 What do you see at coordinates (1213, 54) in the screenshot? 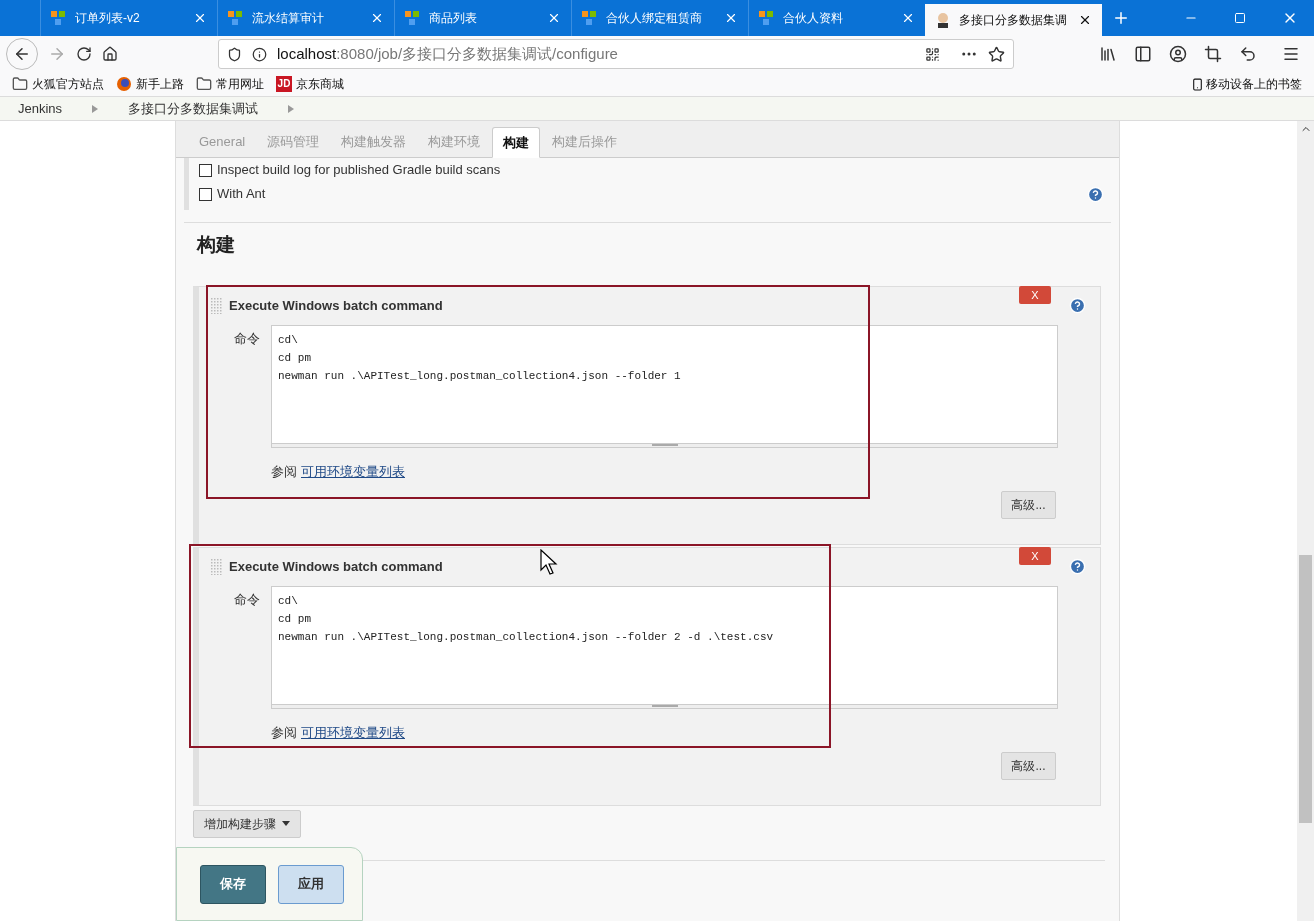
I see `crop-icon` at bounding box center [1213, 54].